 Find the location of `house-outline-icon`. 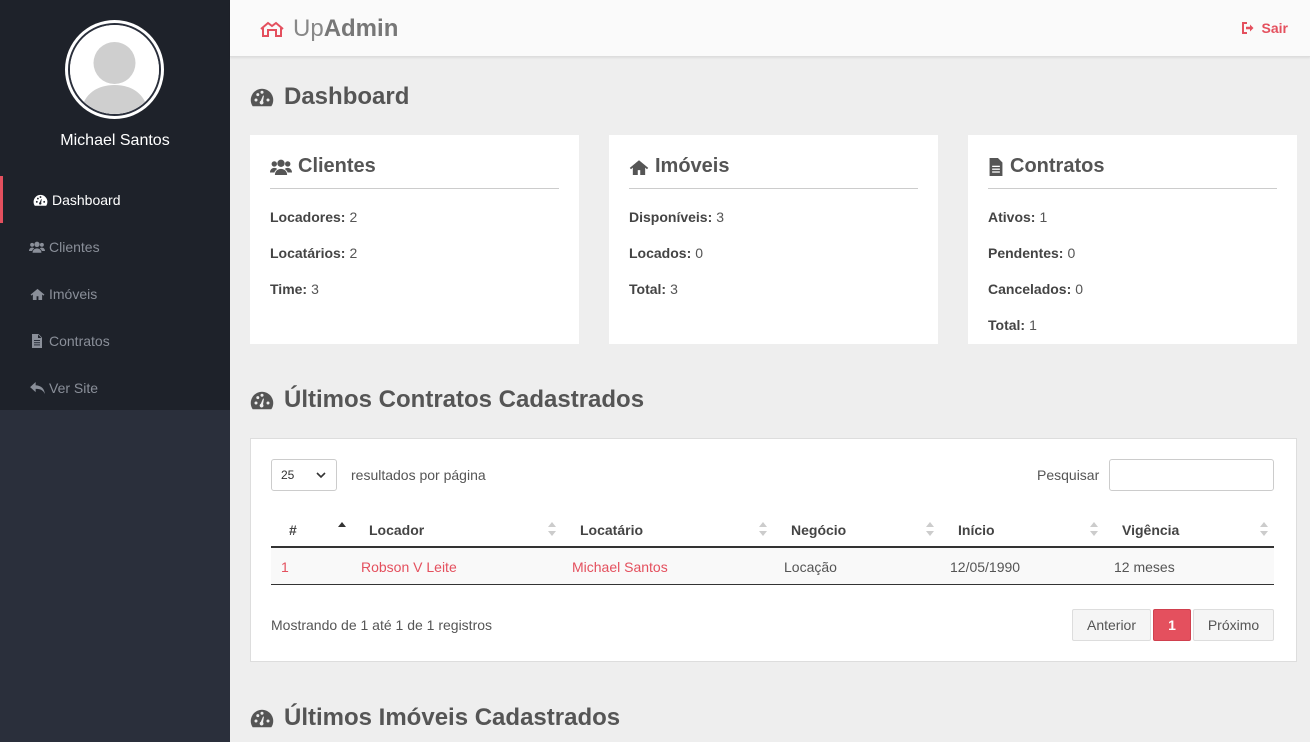

house-outline-icon is located at coordinates (272, 29).